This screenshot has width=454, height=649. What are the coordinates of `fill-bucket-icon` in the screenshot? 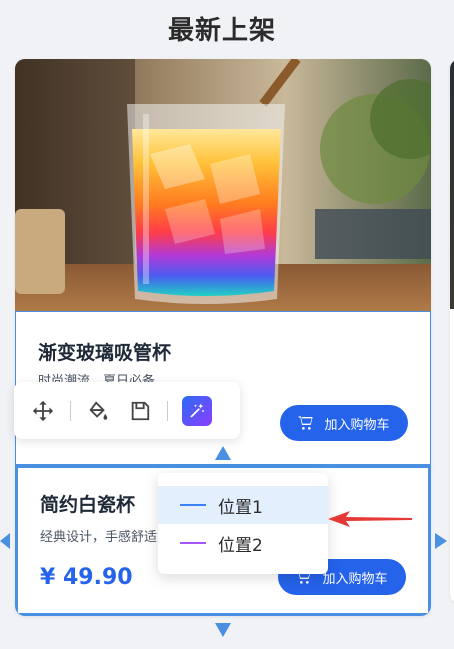 It's located at (98, 411).